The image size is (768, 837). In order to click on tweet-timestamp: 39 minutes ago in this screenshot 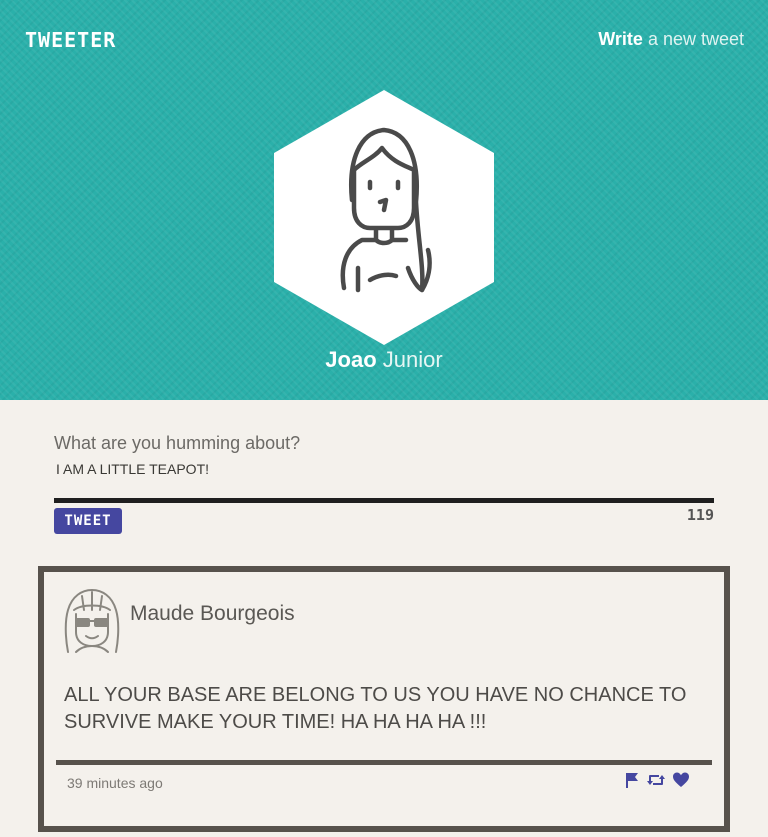, I will do `click(115, 783)`.